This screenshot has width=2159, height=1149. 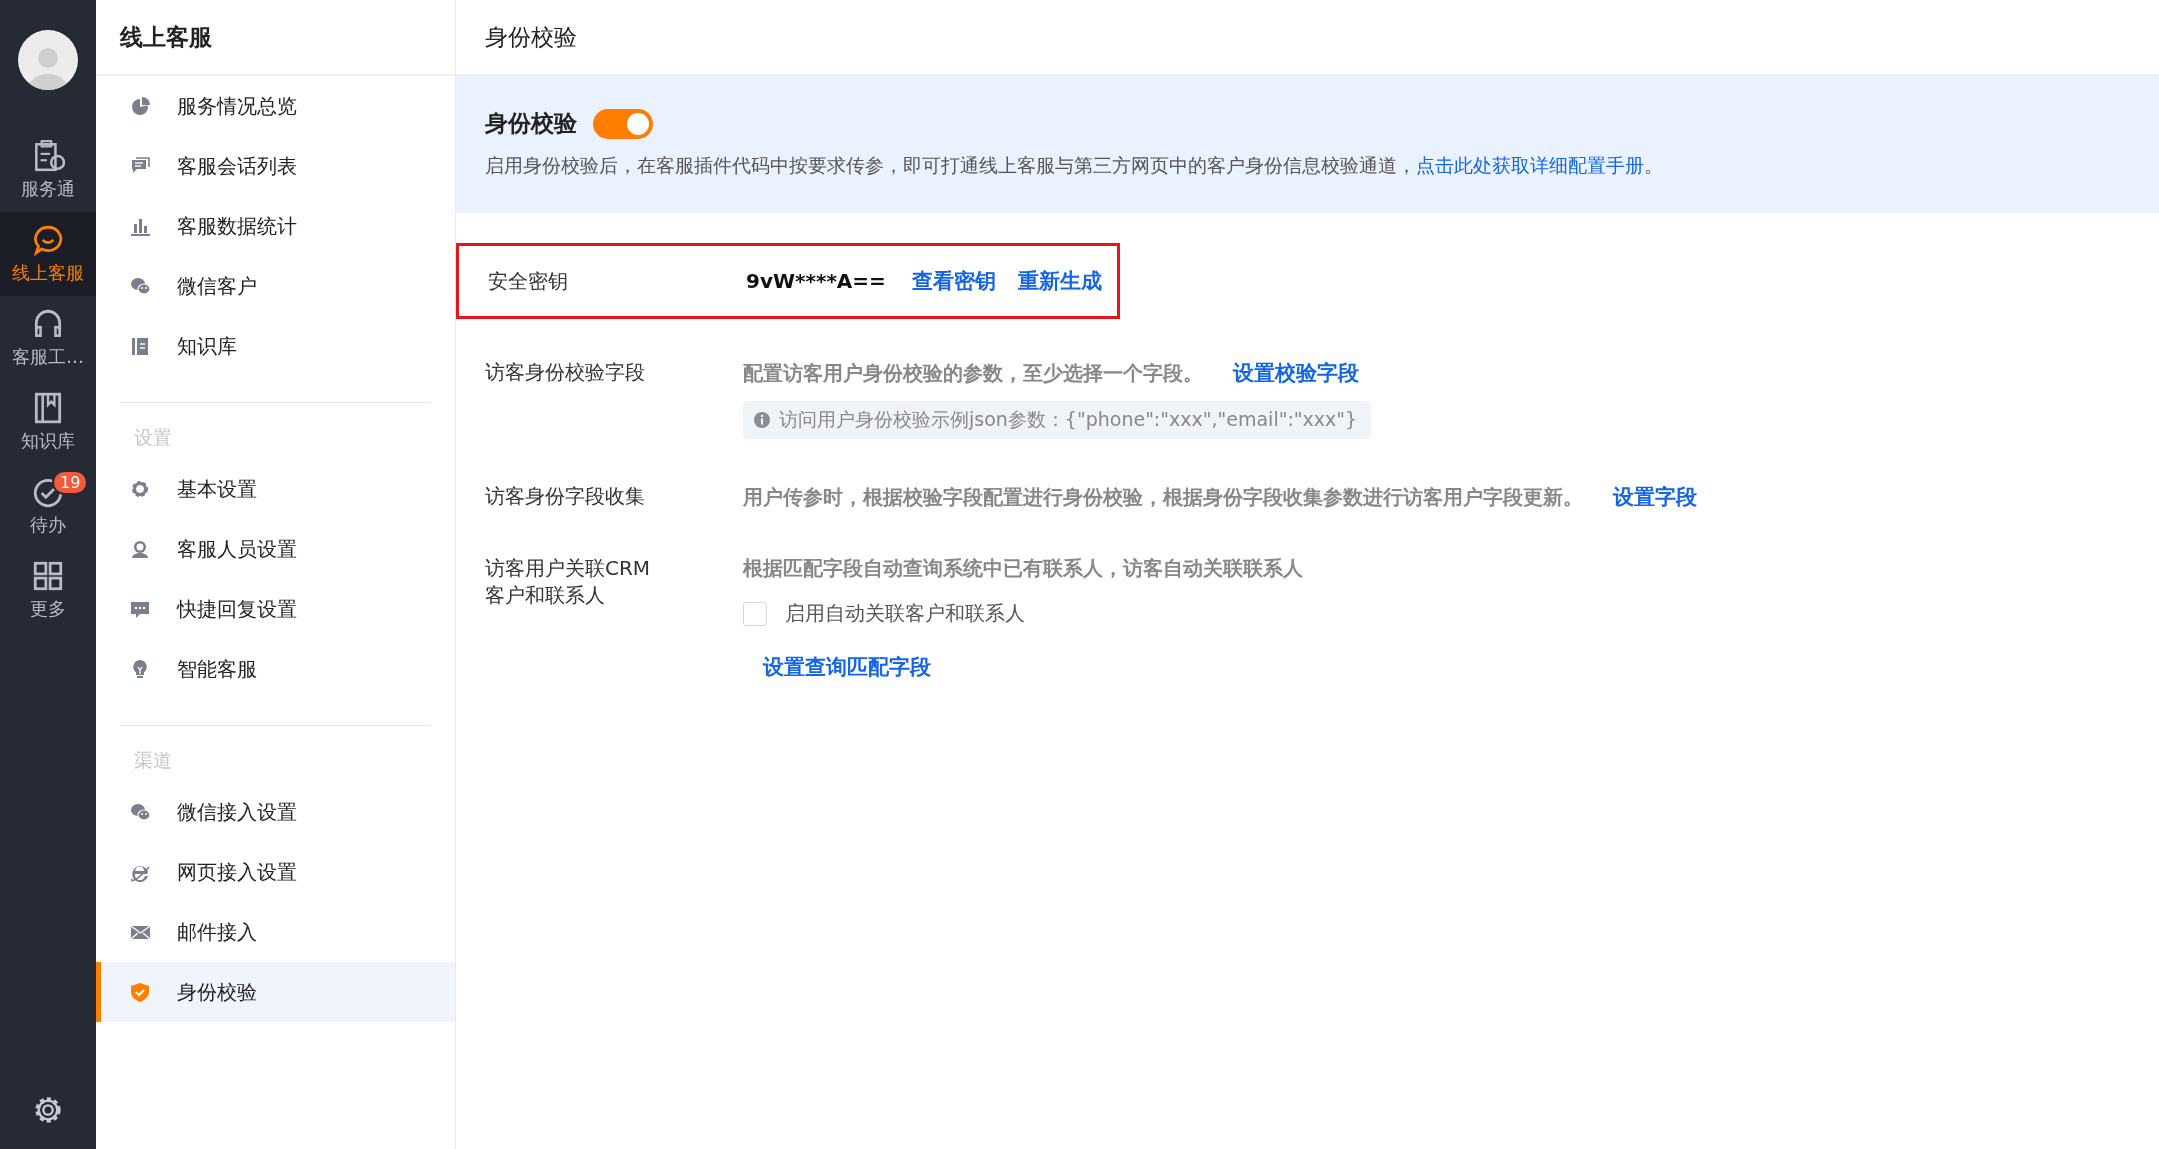 I want to click on action-link: 查看密钥, so click(x=953, y=281).